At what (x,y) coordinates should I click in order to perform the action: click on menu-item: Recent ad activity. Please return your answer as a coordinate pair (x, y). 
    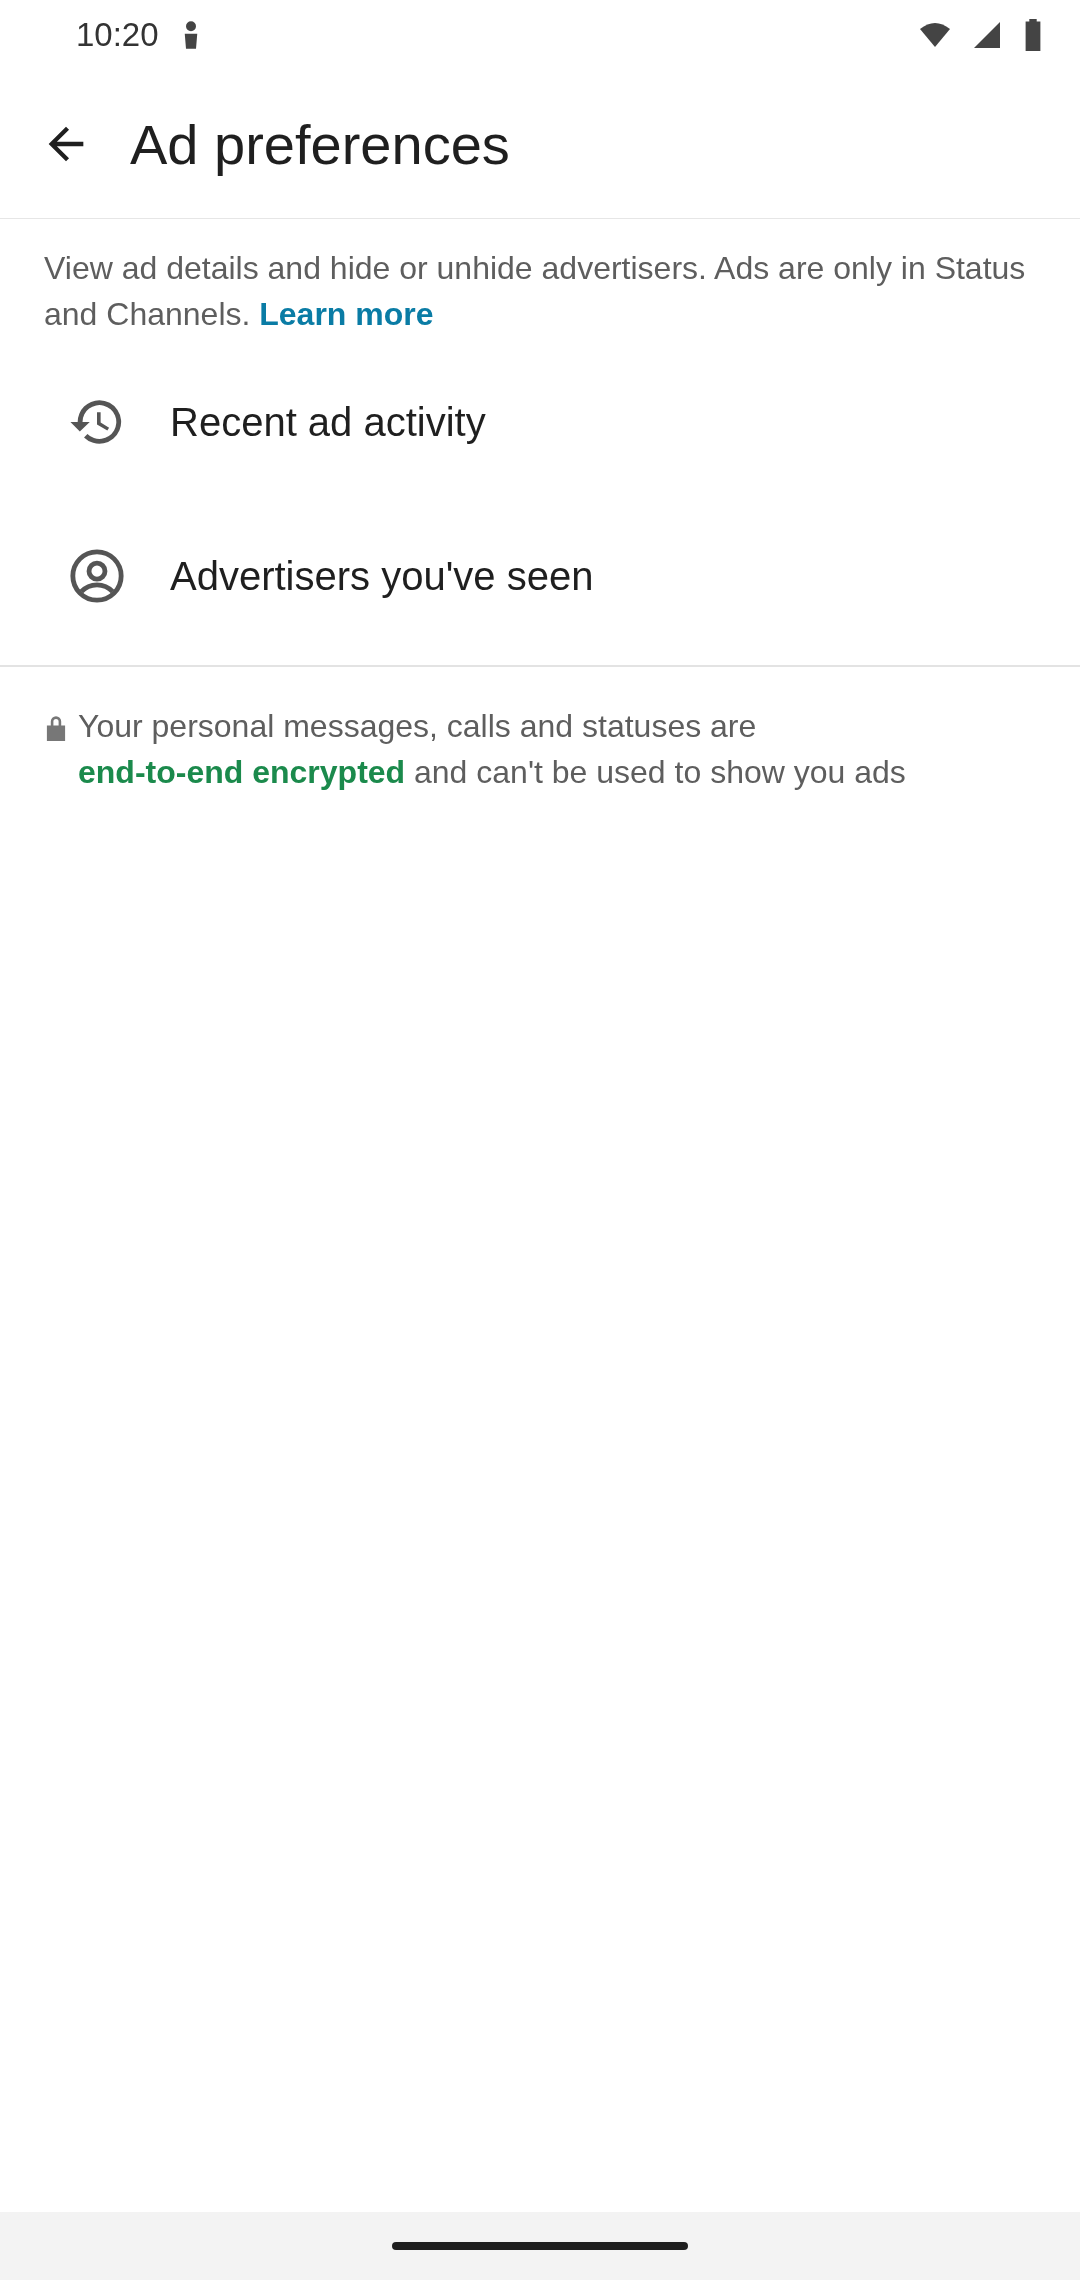
    Looking at the image, I should click on (540, 422).